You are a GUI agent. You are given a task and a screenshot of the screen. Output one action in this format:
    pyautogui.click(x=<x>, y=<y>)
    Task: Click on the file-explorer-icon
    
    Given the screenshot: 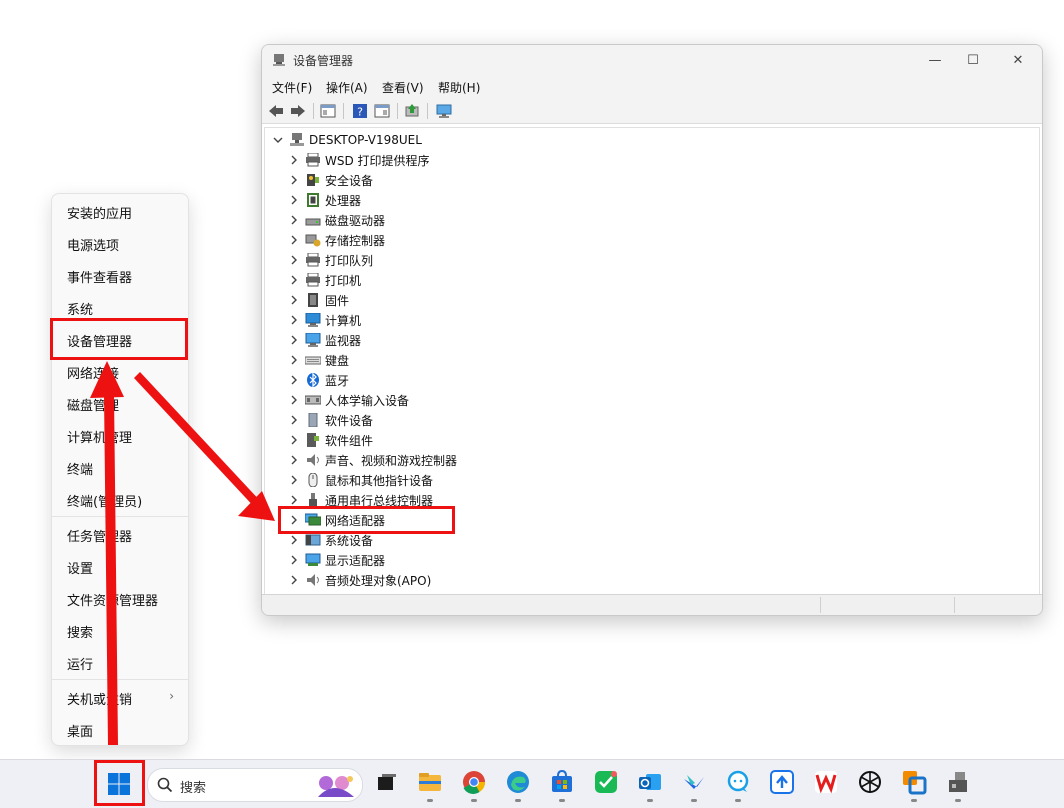 What is the action you would take?
    pyautogui.click(x=430, y=782)
    